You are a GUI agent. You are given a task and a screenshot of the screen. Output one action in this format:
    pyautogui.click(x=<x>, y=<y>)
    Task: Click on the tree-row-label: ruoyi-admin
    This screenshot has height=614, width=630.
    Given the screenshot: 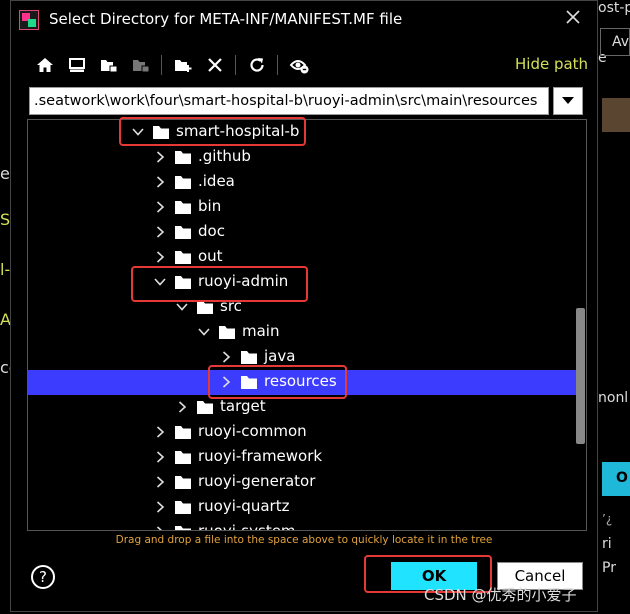 What is the action you would take?
    pyautogui.click(x=243, y=281)
    